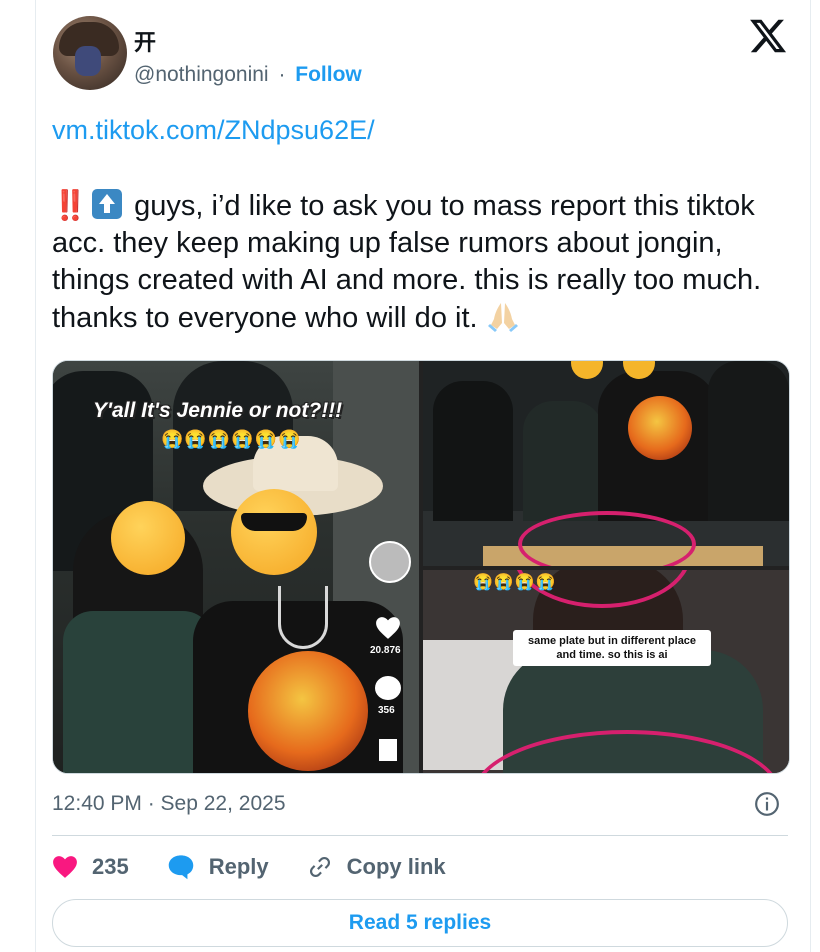 The image size is (820, 952). I want to click on handle-row: @nothingonini · Follow, so click(248, 75).